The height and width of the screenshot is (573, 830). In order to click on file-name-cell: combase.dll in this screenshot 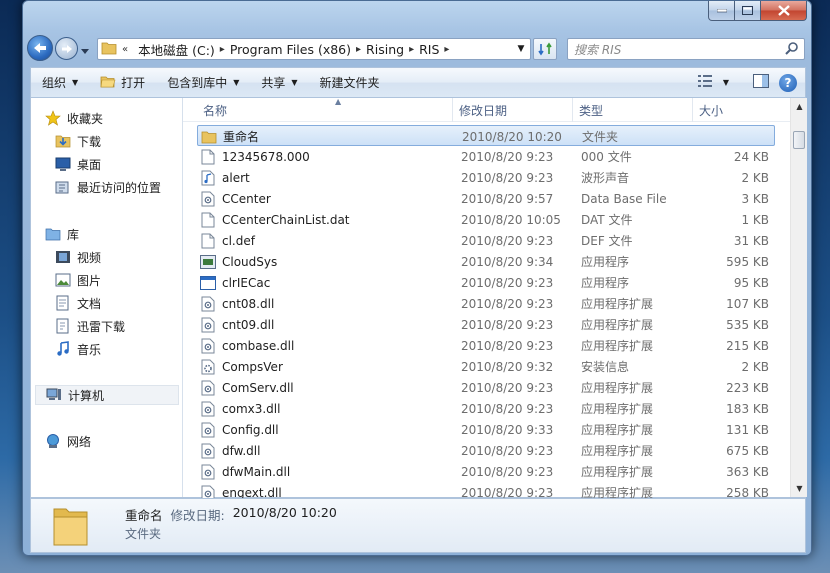, I will do `click(325, 345)`.